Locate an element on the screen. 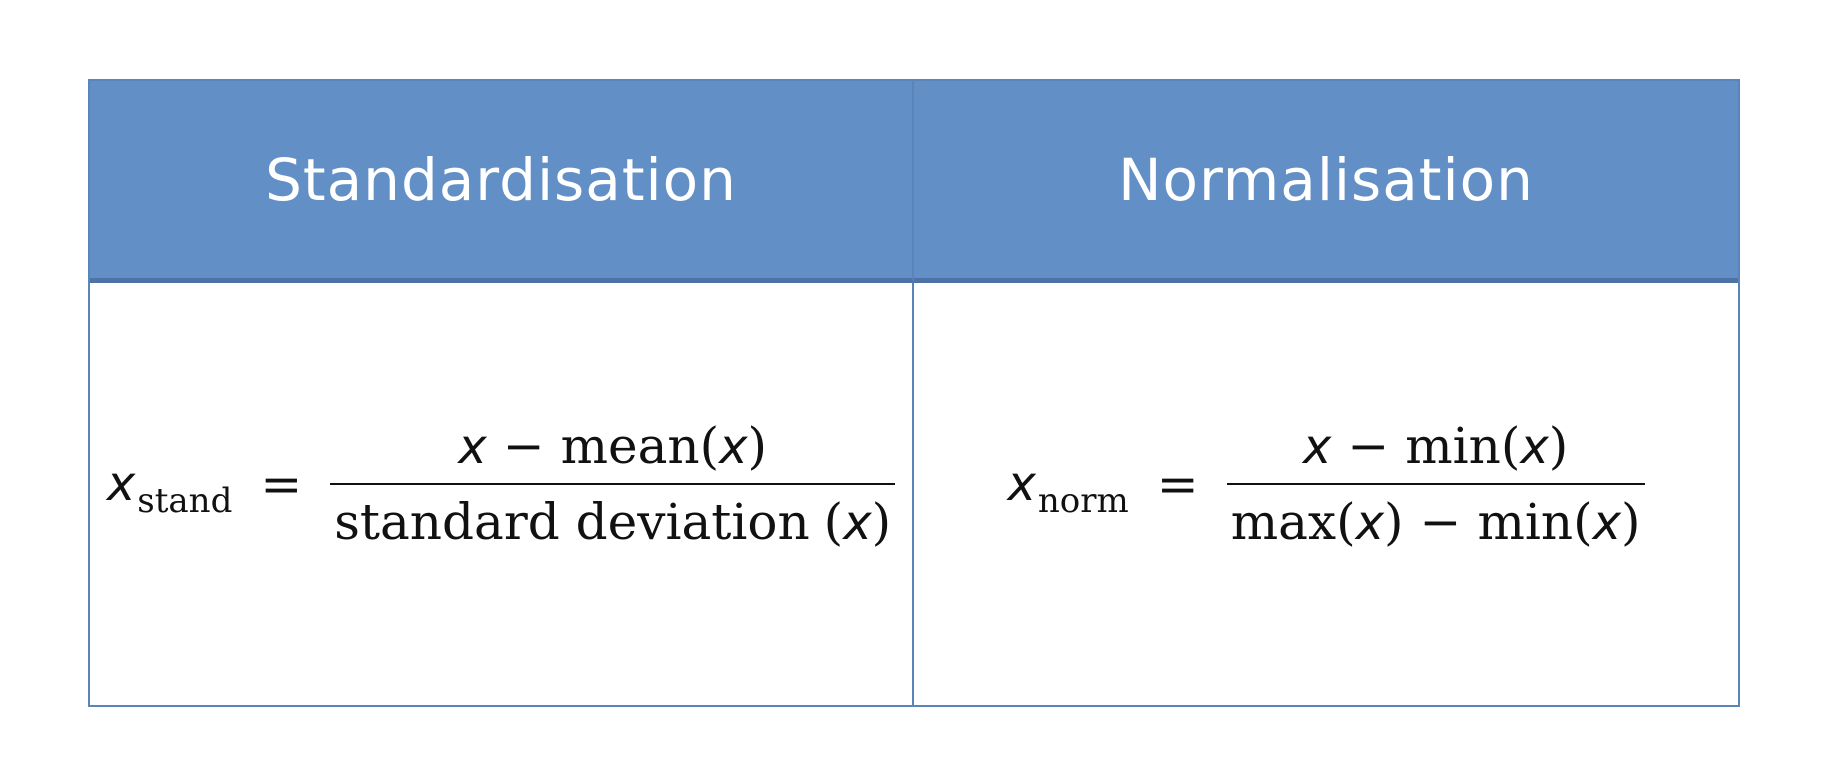 The height and width of the screenshot is (772, 1822). header-standardisation-label: Standardisation is located at coordinates (501, 179).